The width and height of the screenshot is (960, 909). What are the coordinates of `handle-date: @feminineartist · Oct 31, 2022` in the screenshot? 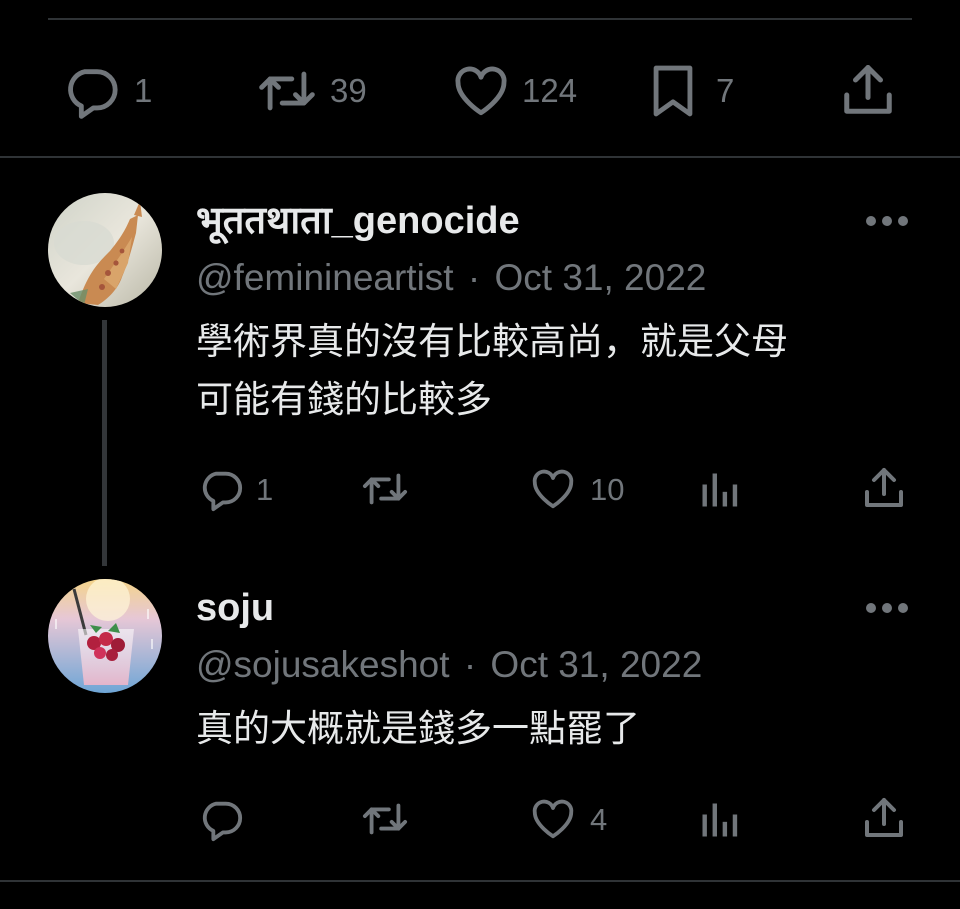 It's located at (451, 278).